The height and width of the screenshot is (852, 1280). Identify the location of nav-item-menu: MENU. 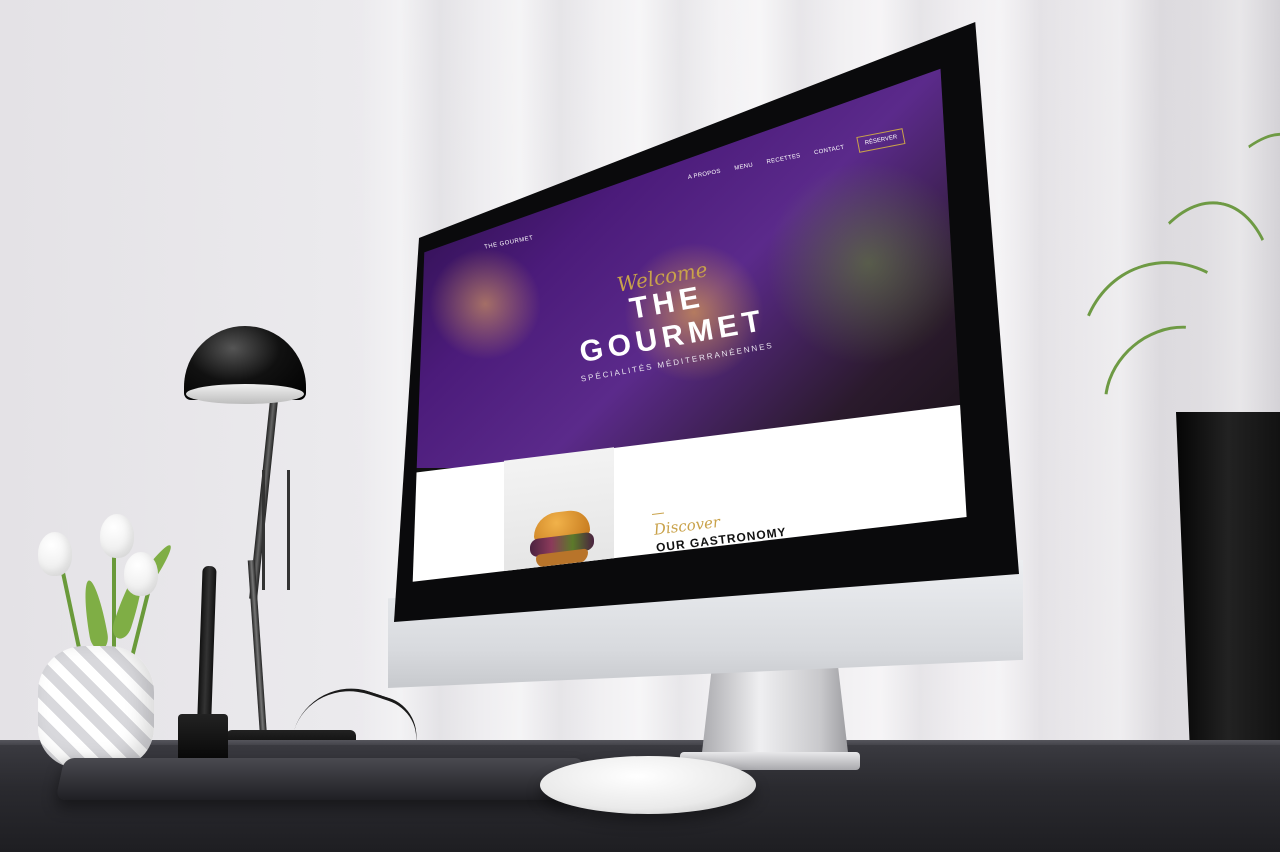
(744, 166).